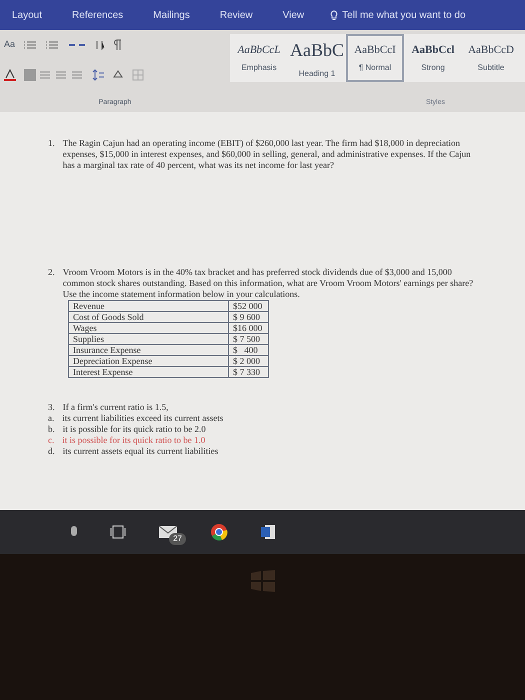 This screenshot has height=700, width=525. What do you see at coordinates (148, 328) in the screenshot?
I see `table-cell: Wages` at bounding box center [148, 328].